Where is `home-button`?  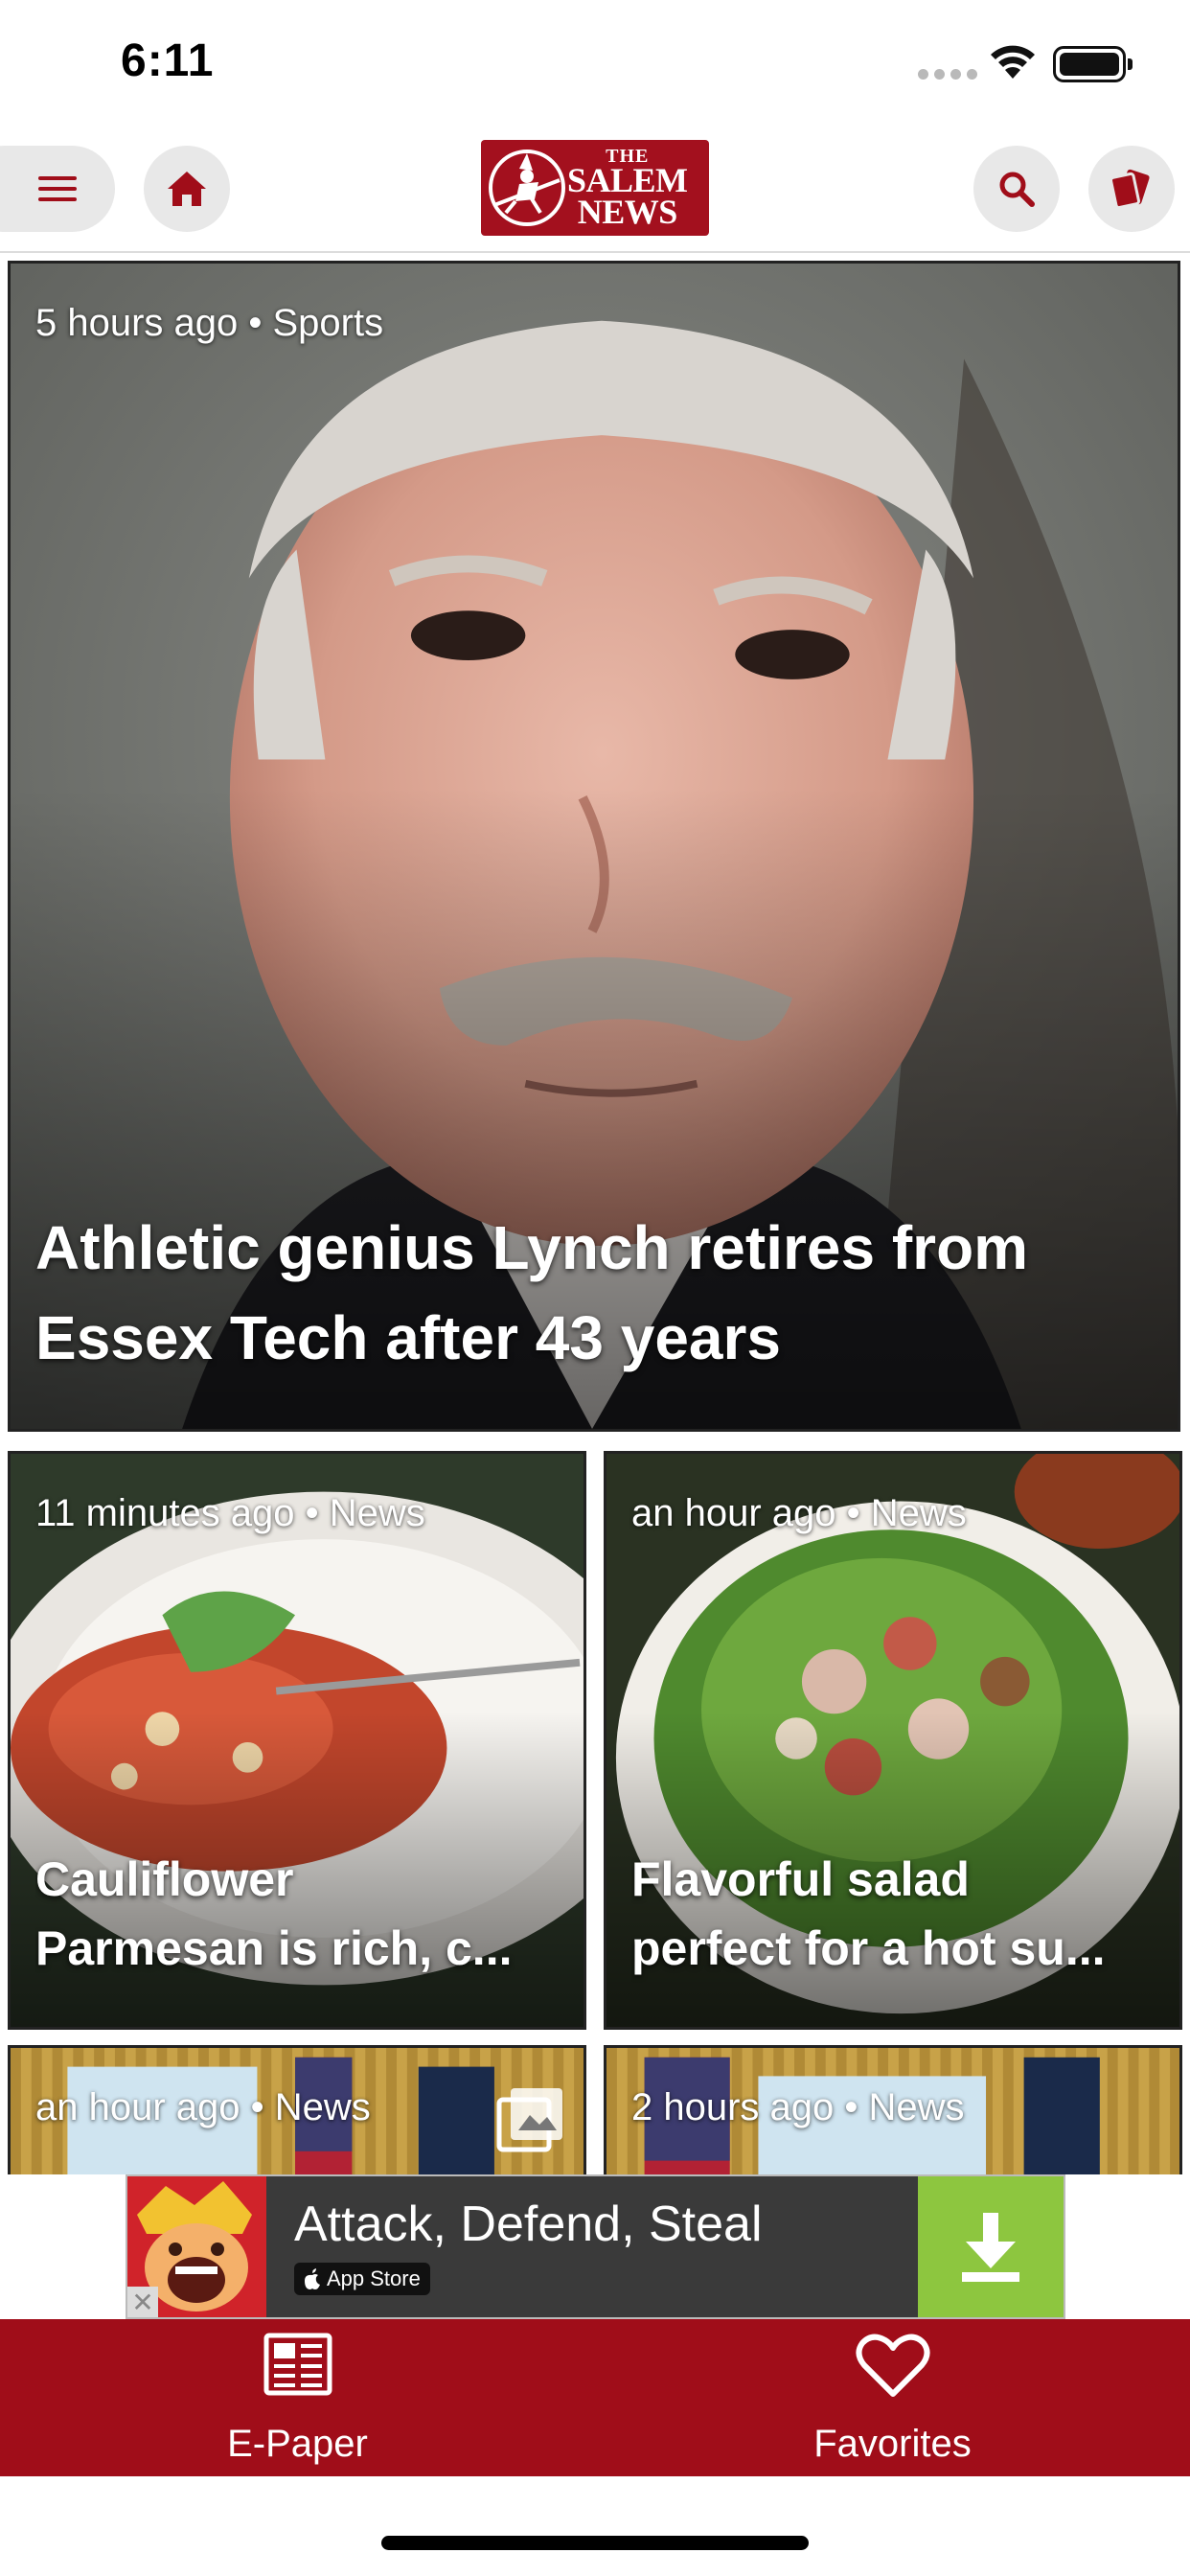 home-button is located at coordinates (187, 189).